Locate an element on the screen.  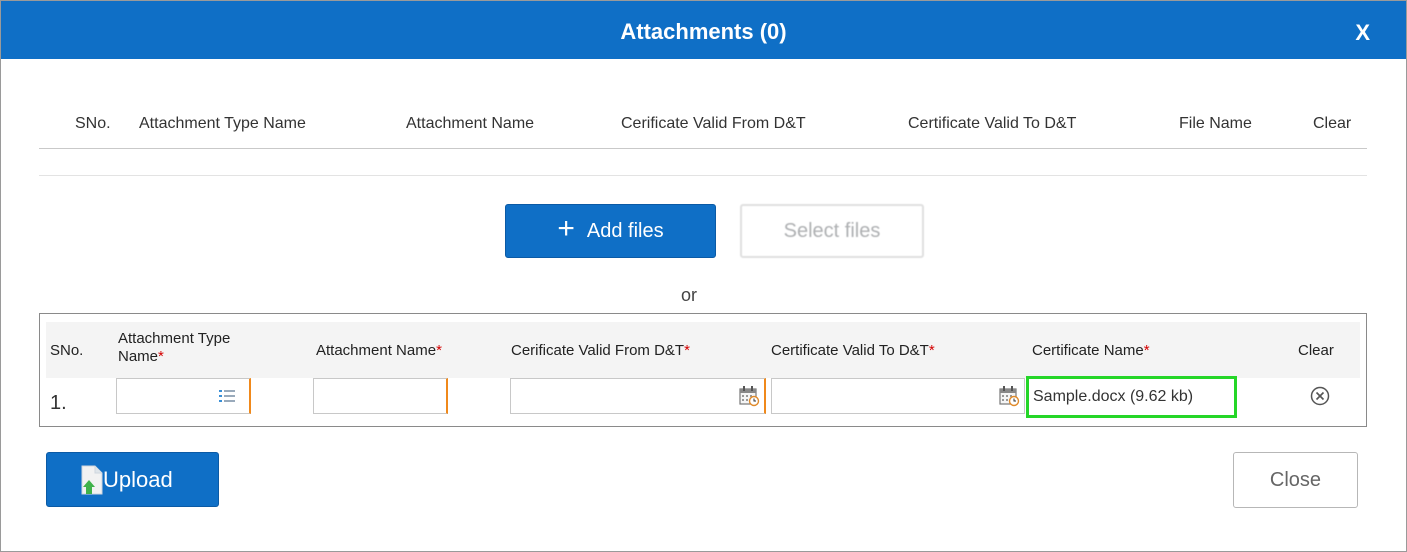
queue-column-certificate-name: Certificate Name* is located at coordinates (1091, 351).